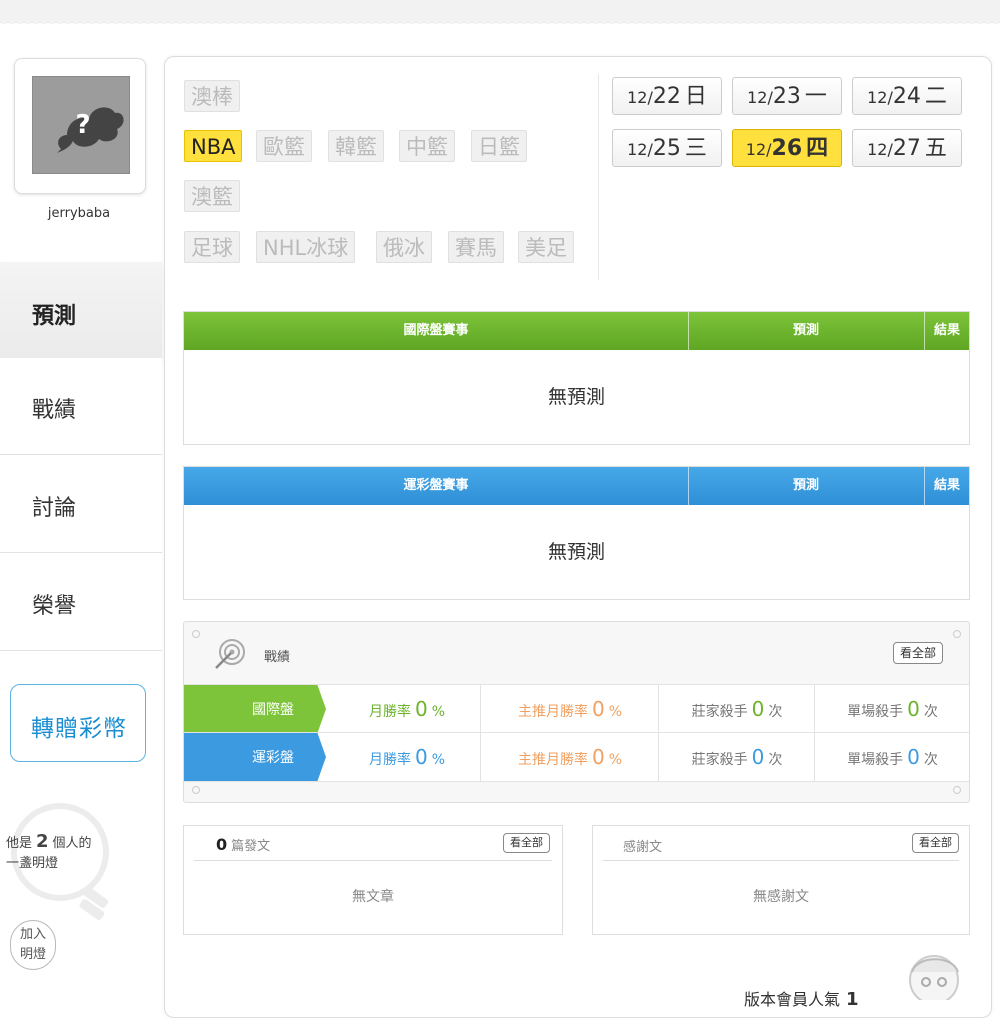 The width and height of the screenshot is (1000, 1018). I want to click on gift-coins-button: 轉贈彩幣, so click(78, 723).